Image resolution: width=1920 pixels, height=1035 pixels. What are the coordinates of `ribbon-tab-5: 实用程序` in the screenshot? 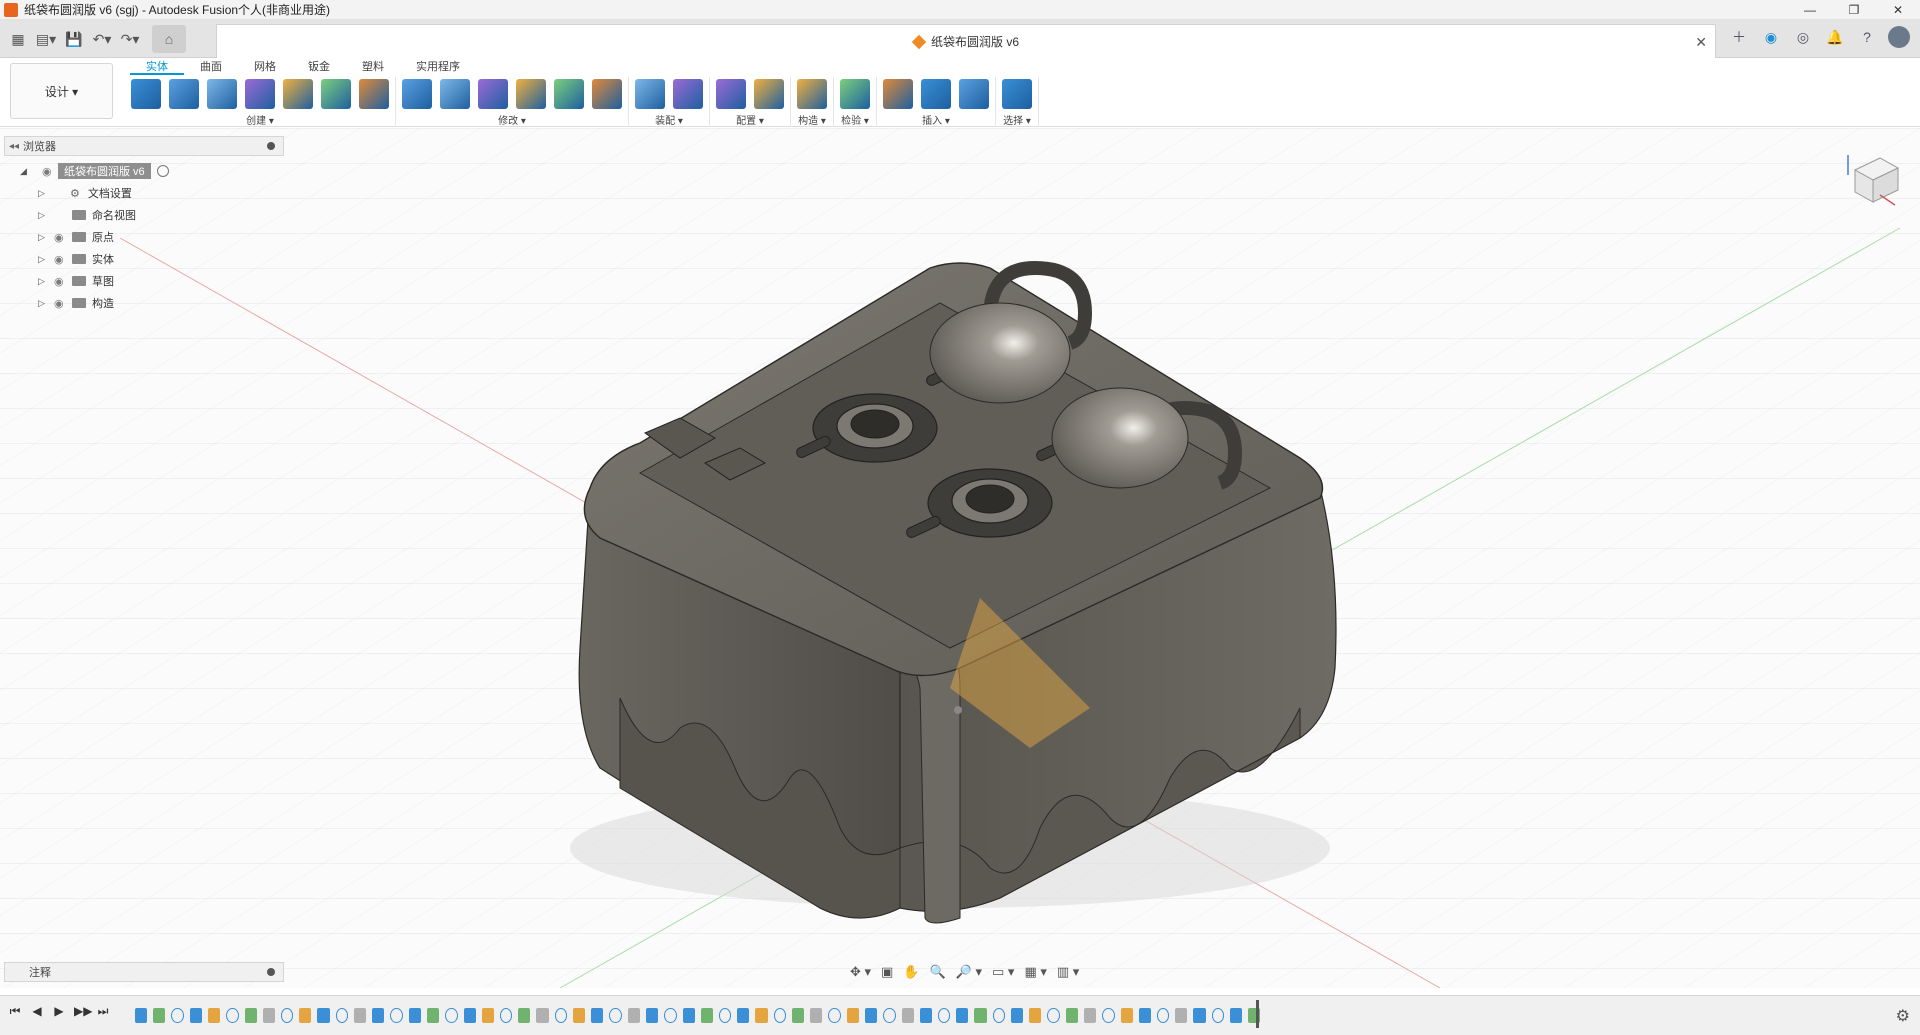 It's located at (438, 67).